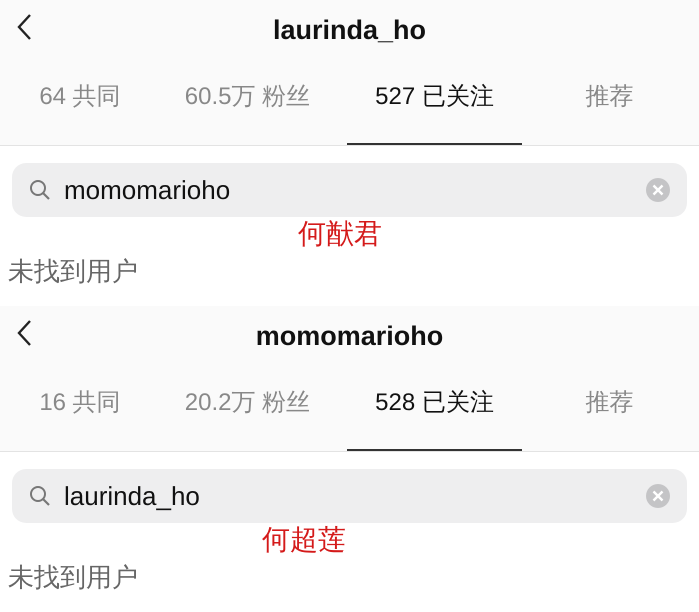 The image size is (699, 612). I want to click on tab: 528 已关注, so click(434, 408).